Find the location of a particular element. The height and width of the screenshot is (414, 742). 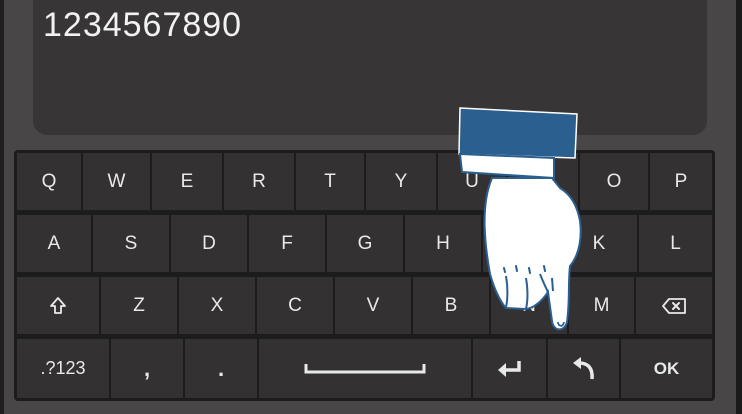

key-label: W is located at coordinates (116, 181).